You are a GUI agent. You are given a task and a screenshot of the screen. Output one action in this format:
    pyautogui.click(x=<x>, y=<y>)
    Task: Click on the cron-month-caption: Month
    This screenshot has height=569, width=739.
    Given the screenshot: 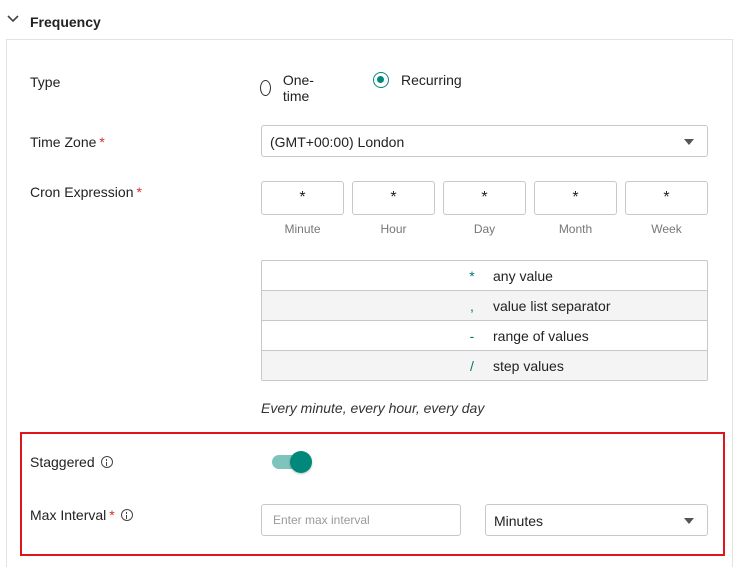 What is the action you would take?
    pyautogui.click(x=575, y=229)
    